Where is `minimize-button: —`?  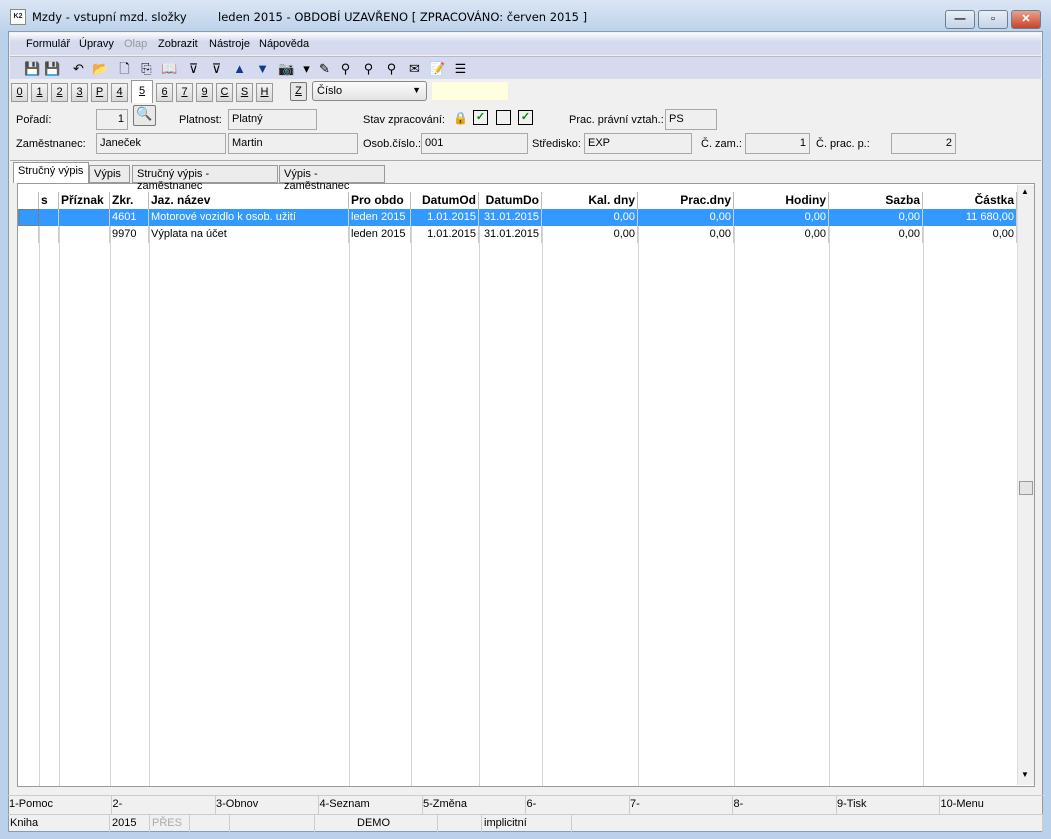
minimize-button: — is located at coordinates (960, 19).